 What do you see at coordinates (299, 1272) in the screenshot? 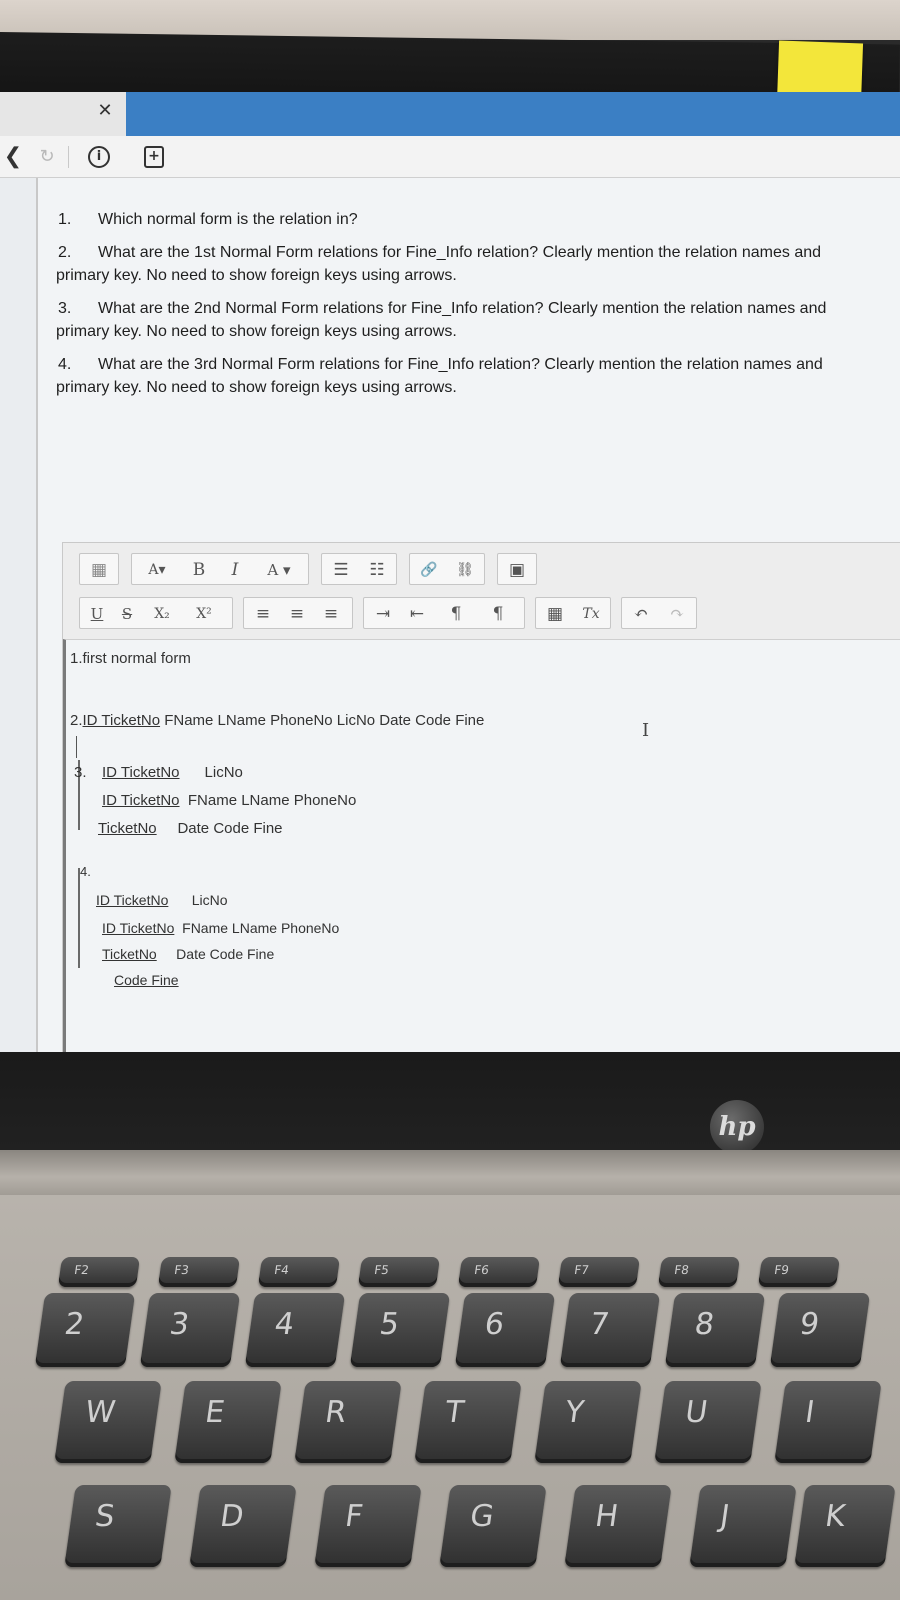
I see `key-f4: F4` at bounding box center [299, 1272].